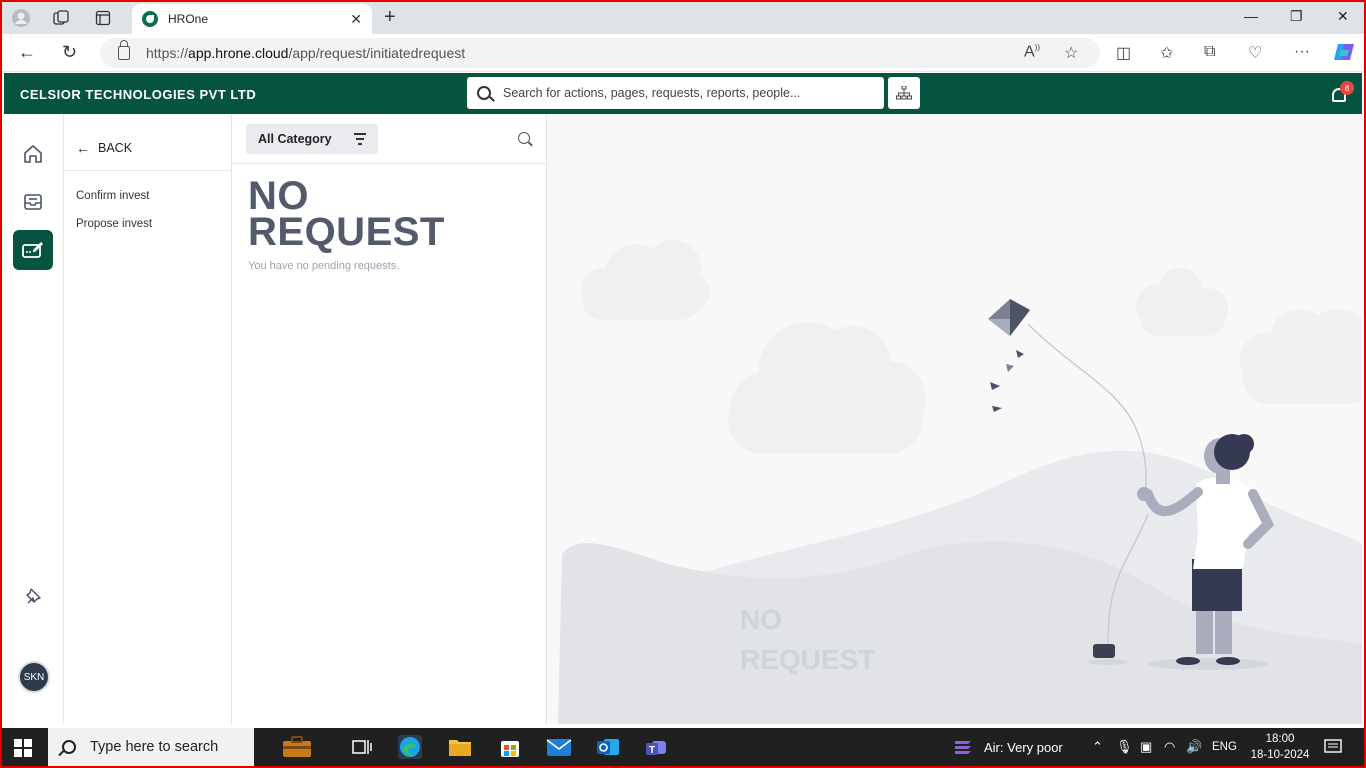  What do you see at coordinates (23, 748) in the screenshot?
I see `windows-start-icon` at bounding box center [23, 748].